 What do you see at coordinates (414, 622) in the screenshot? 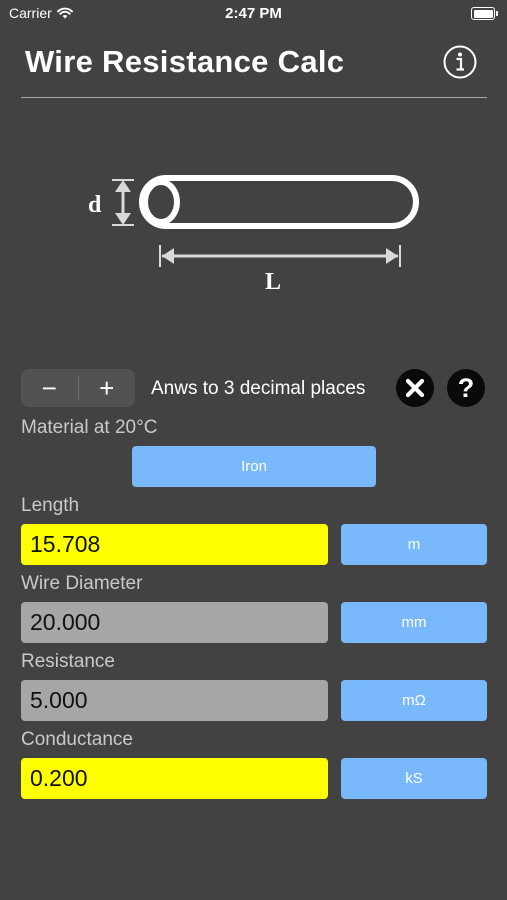
I see `wire-diameter-unit-button: mm` at bounding box center [414, 622].